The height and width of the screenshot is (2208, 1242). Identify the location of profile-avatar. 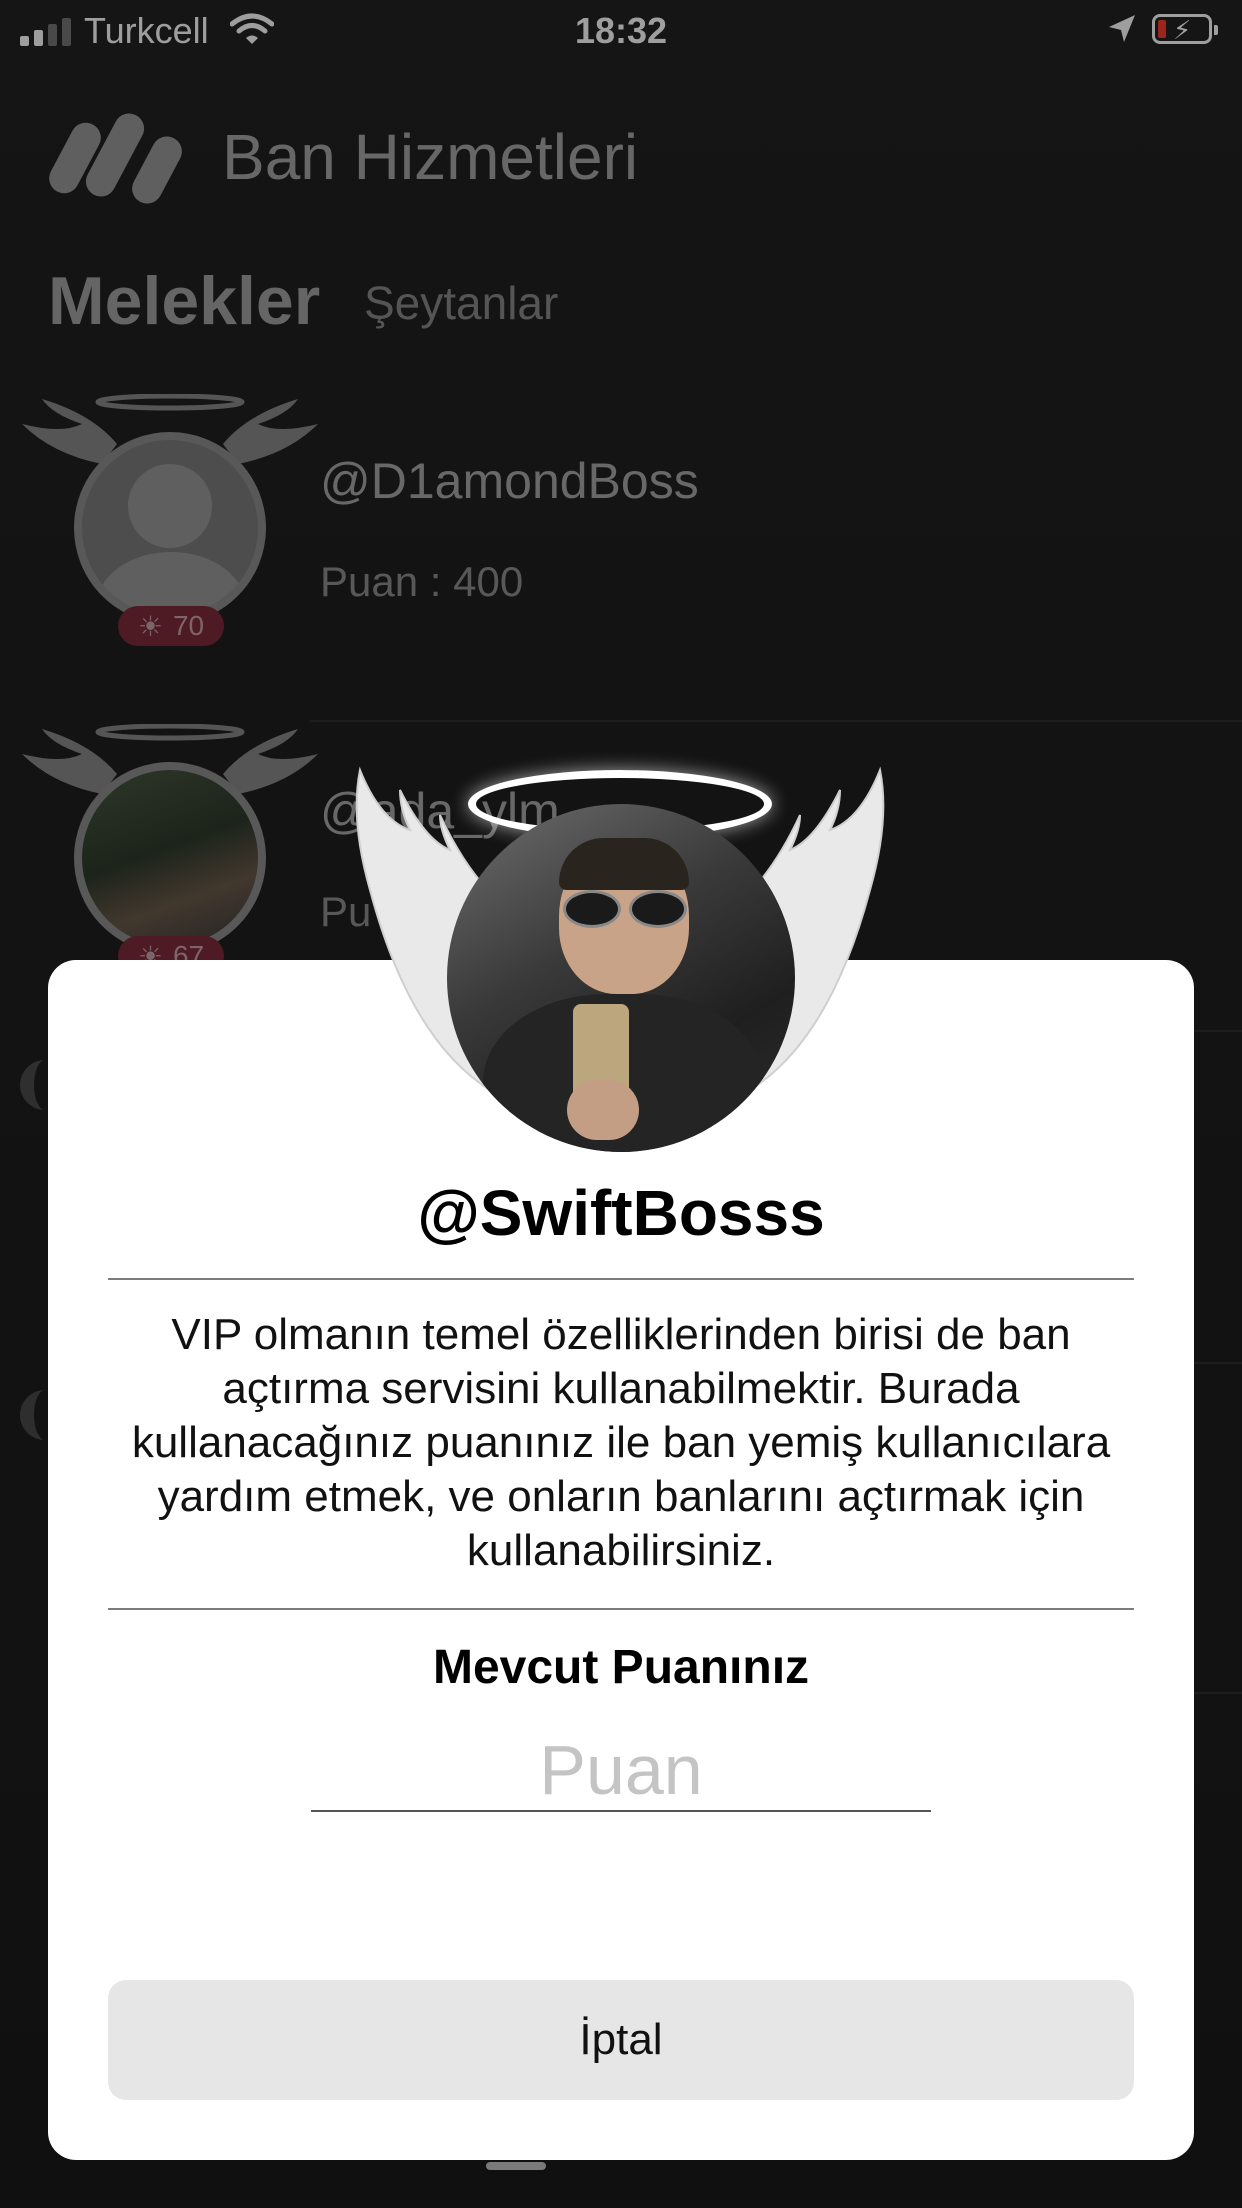
(621, 978).